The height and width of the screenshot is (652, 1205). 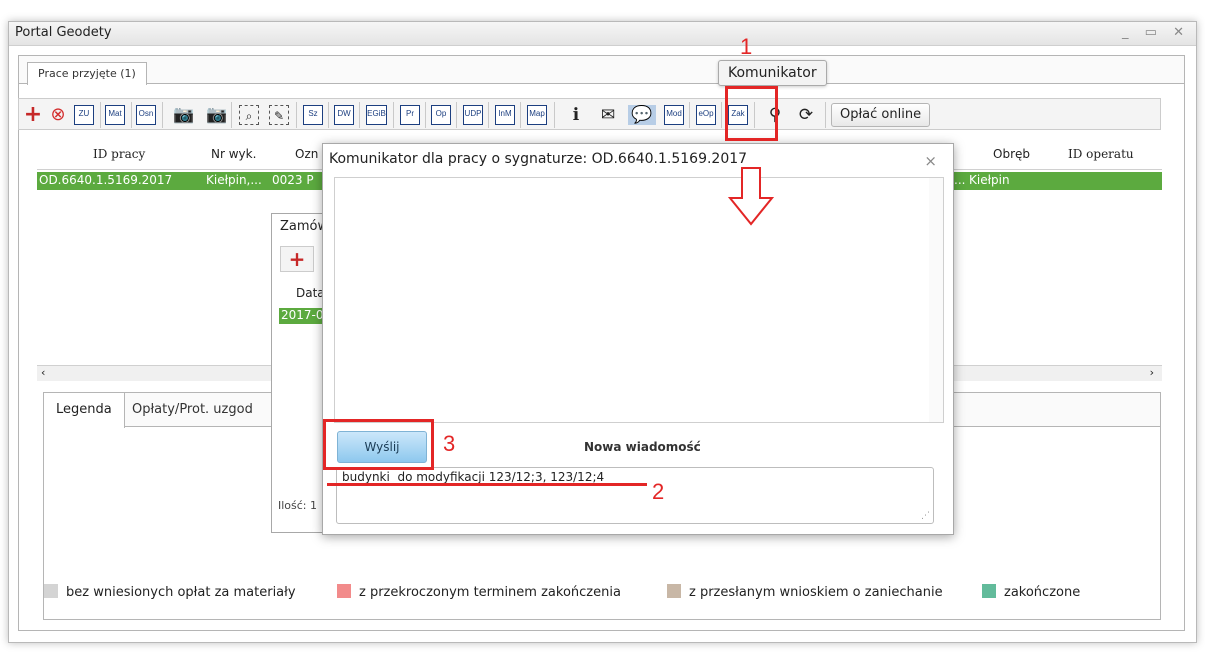 I want to click on udp-button: UDP, so click(x=473, y=115).